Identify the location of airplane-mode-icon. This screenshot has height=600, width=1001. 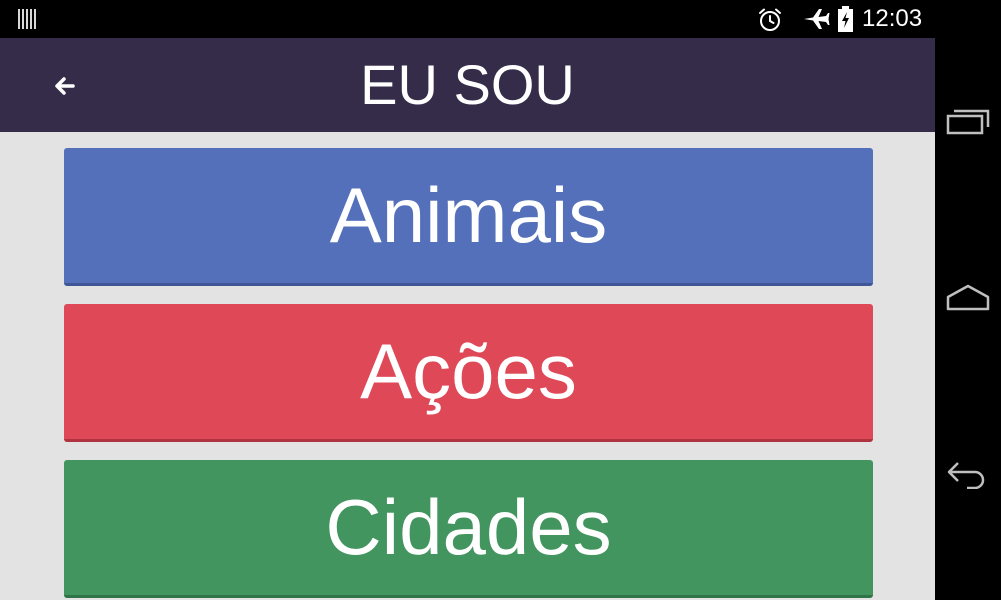
(817, 19).